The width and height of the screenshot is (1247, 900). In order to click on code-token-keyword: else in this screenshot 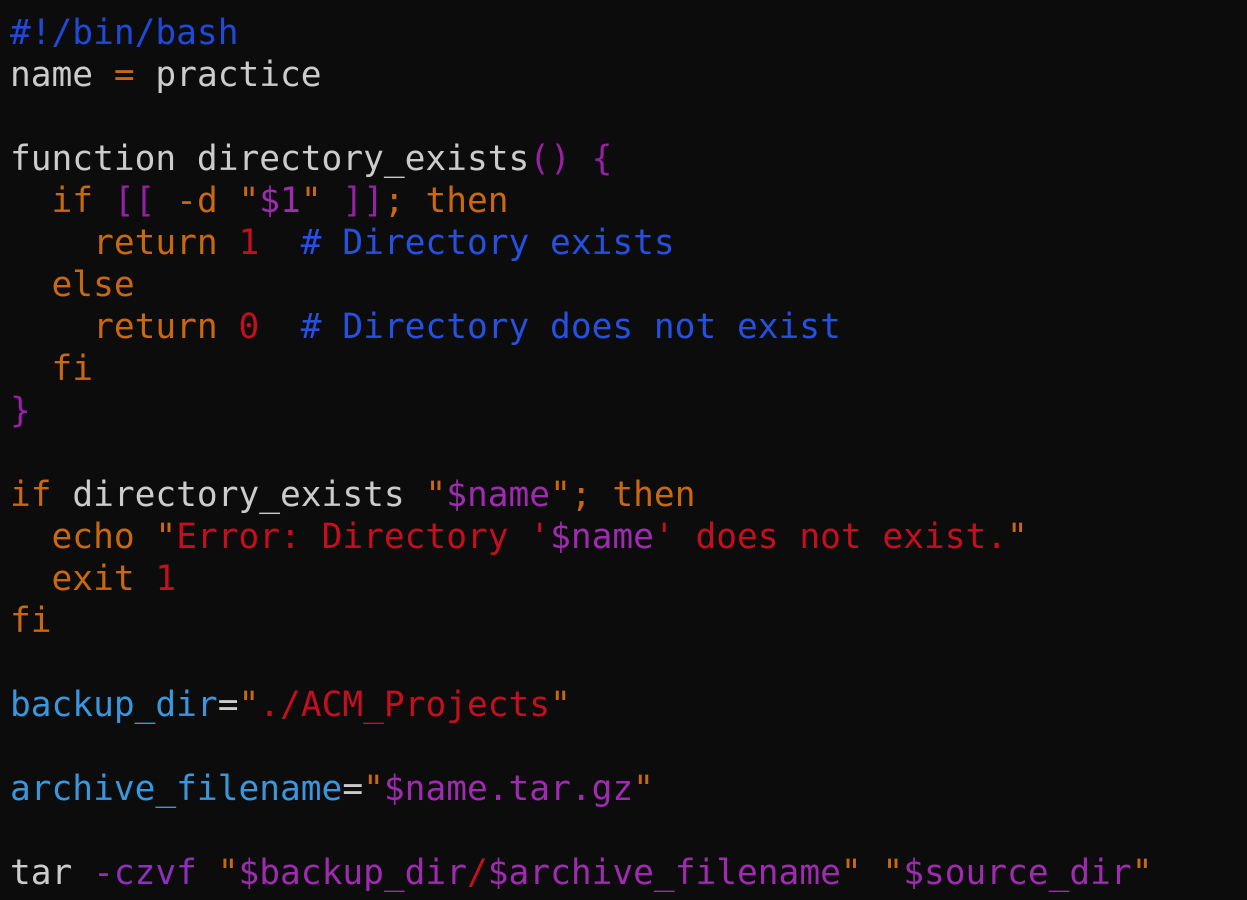, I will do `click(72, 285)`.